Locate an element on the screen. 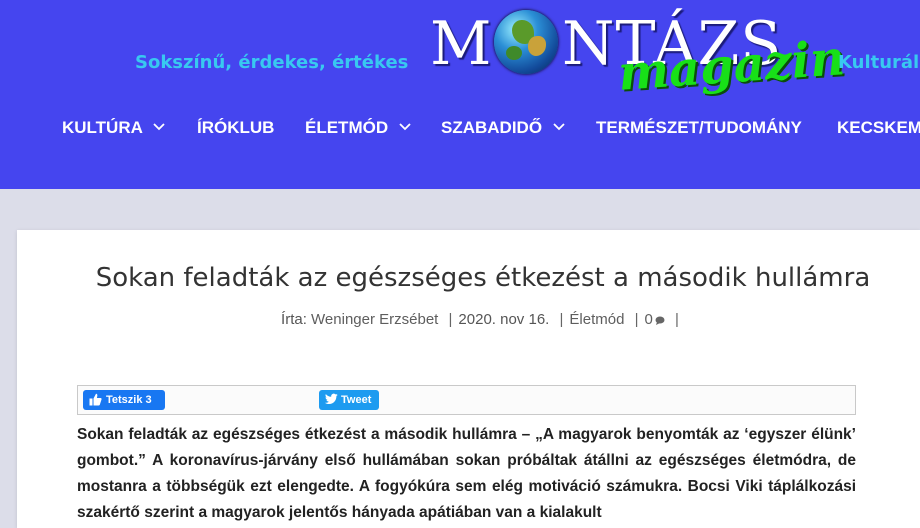 This screenshot has width=920, height=528. nav-item-iroklub: ÍRÓKLUB is located at coordinates (235, 128).